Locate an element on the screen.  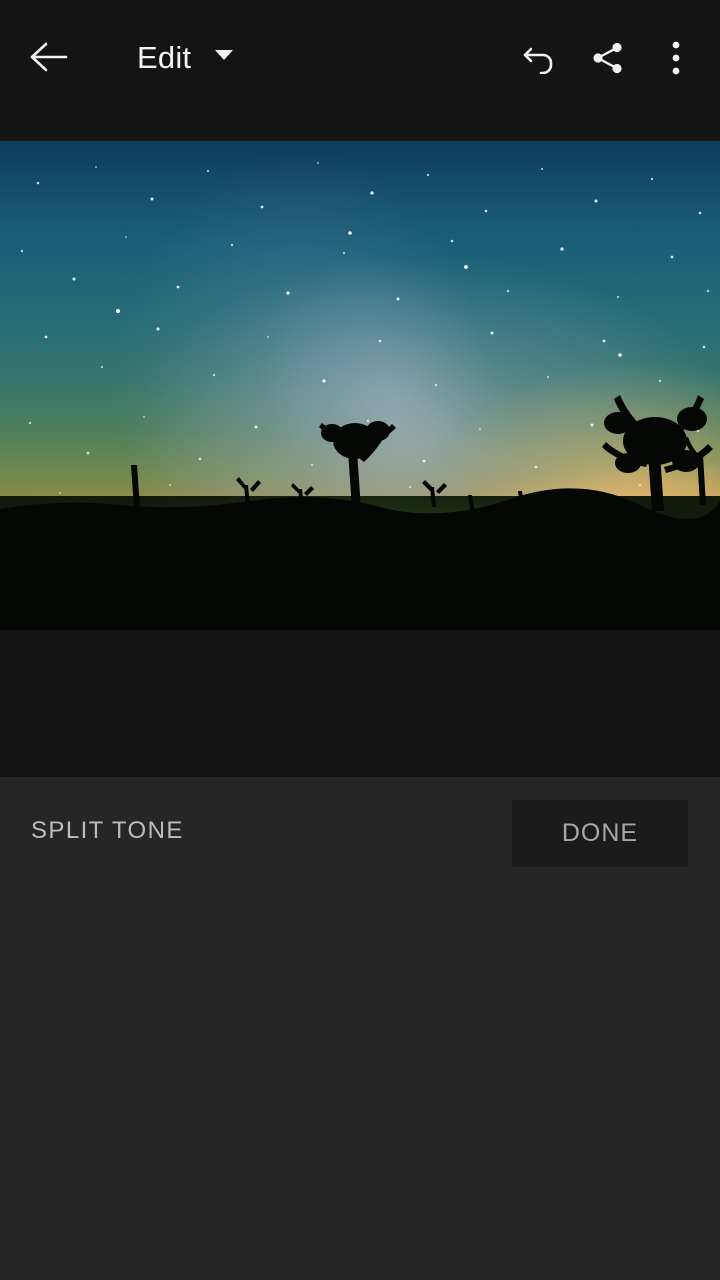
mode-selector: Edit is located at coordinates (130, 60).